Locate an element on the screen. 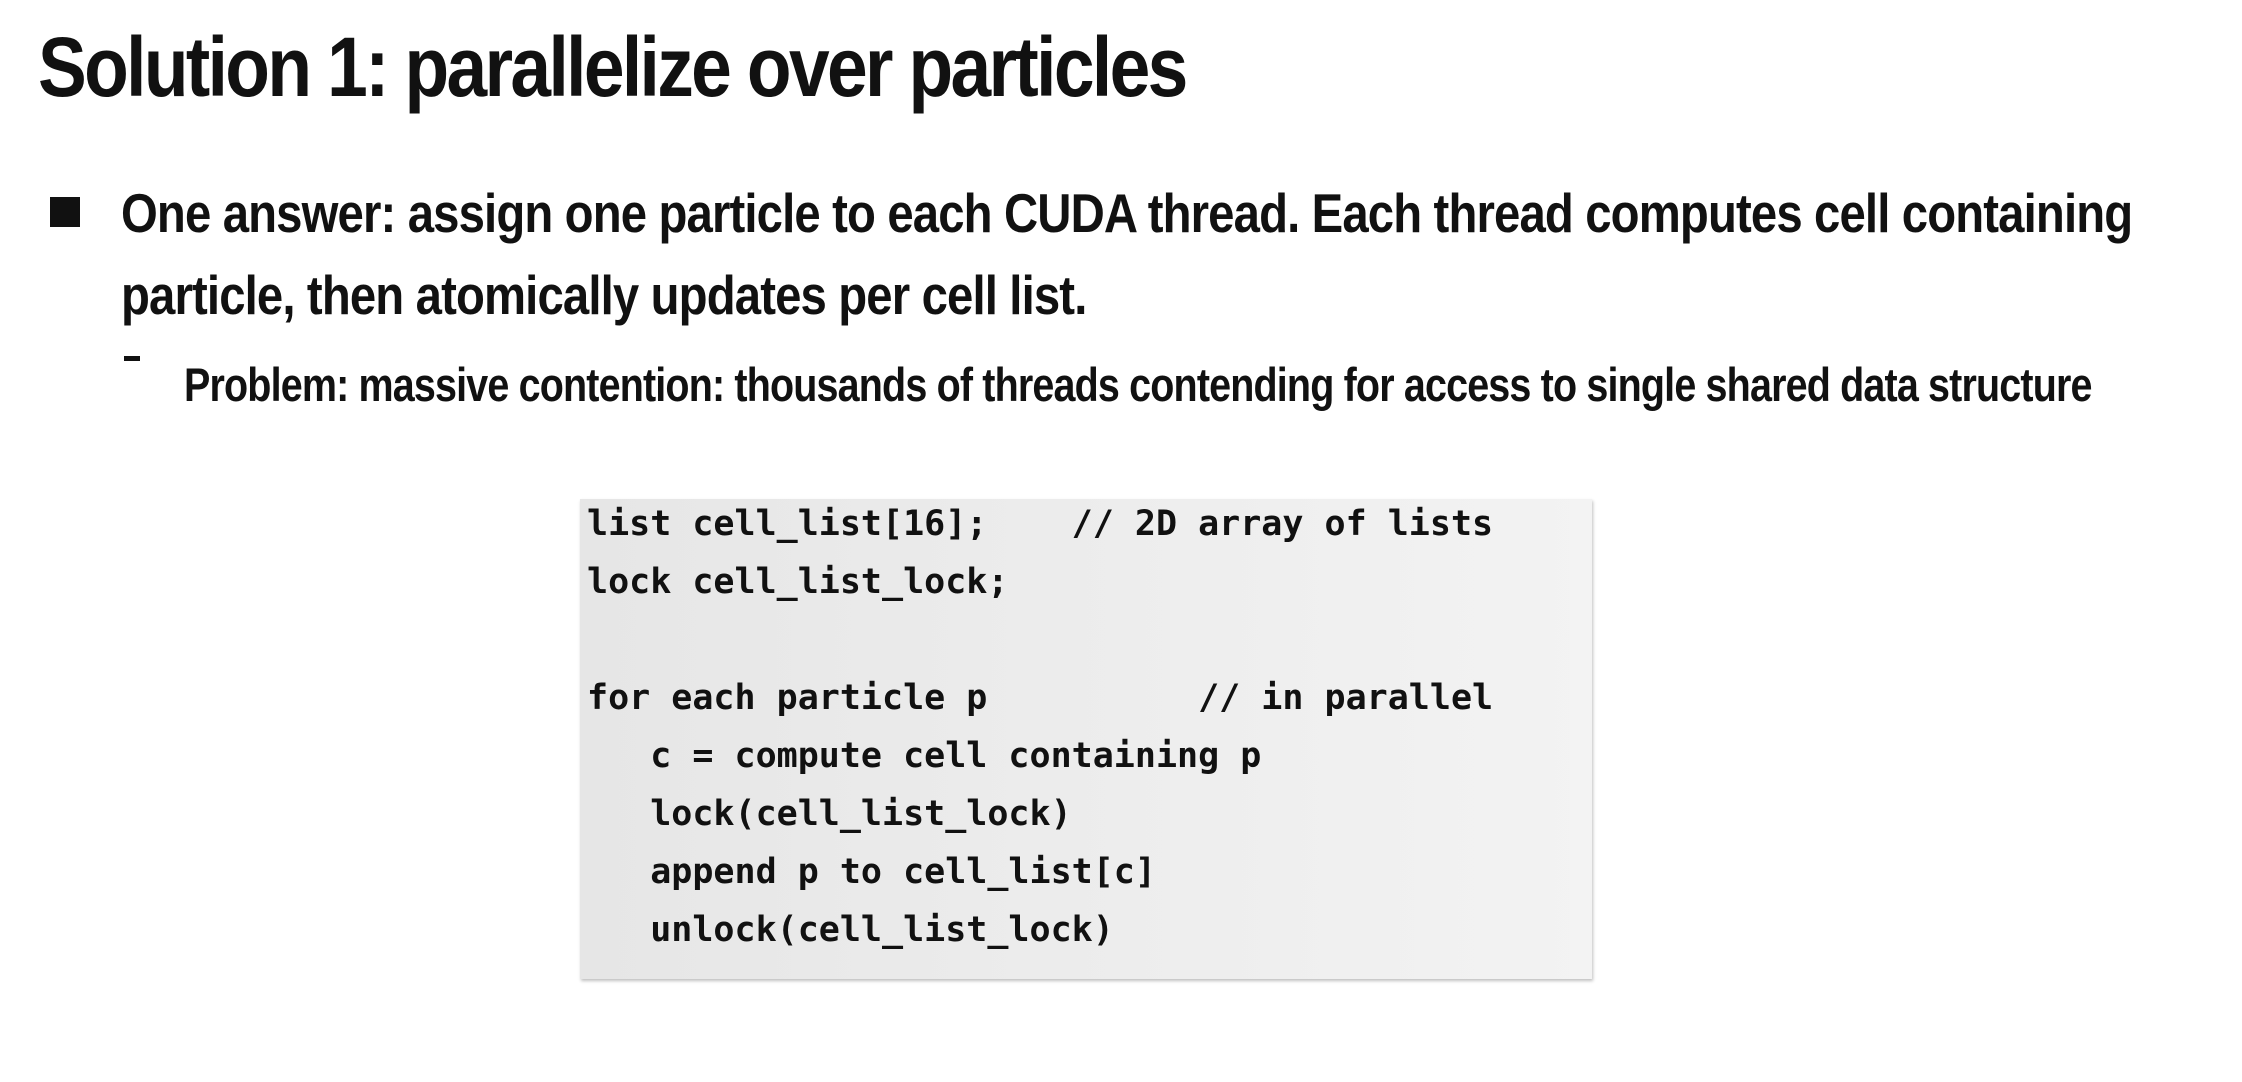 The height and width of the screenshot is (1082, 2242). code-line: lock cell_list_lock; is located at coordinates (798, 582).